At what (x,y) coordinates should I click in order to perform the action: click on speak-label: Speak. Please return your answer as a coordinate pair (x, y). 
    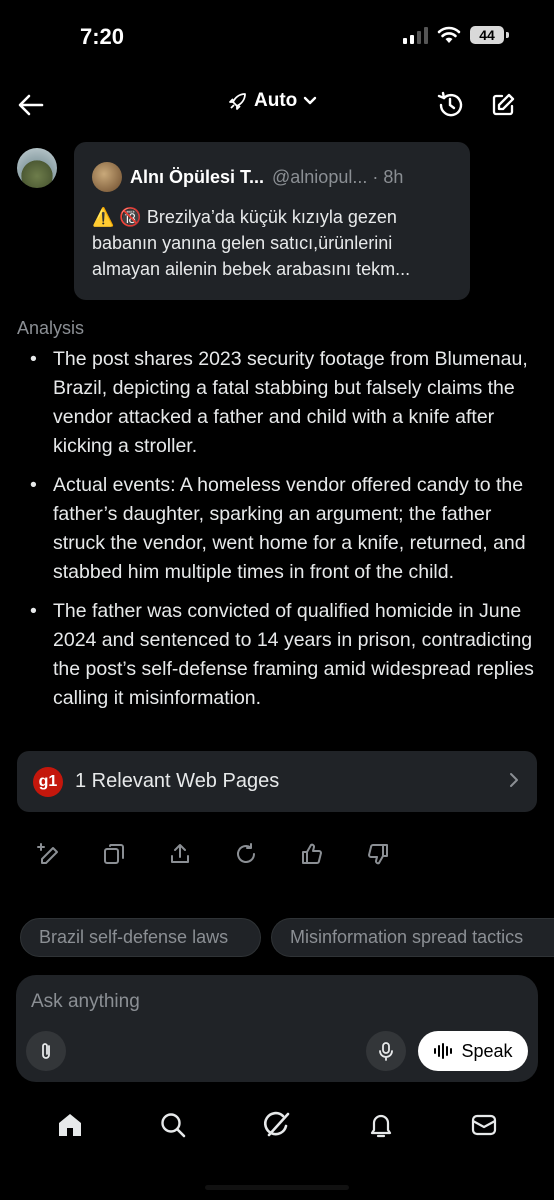
    Looking at the image, I should click on (487, 1050).